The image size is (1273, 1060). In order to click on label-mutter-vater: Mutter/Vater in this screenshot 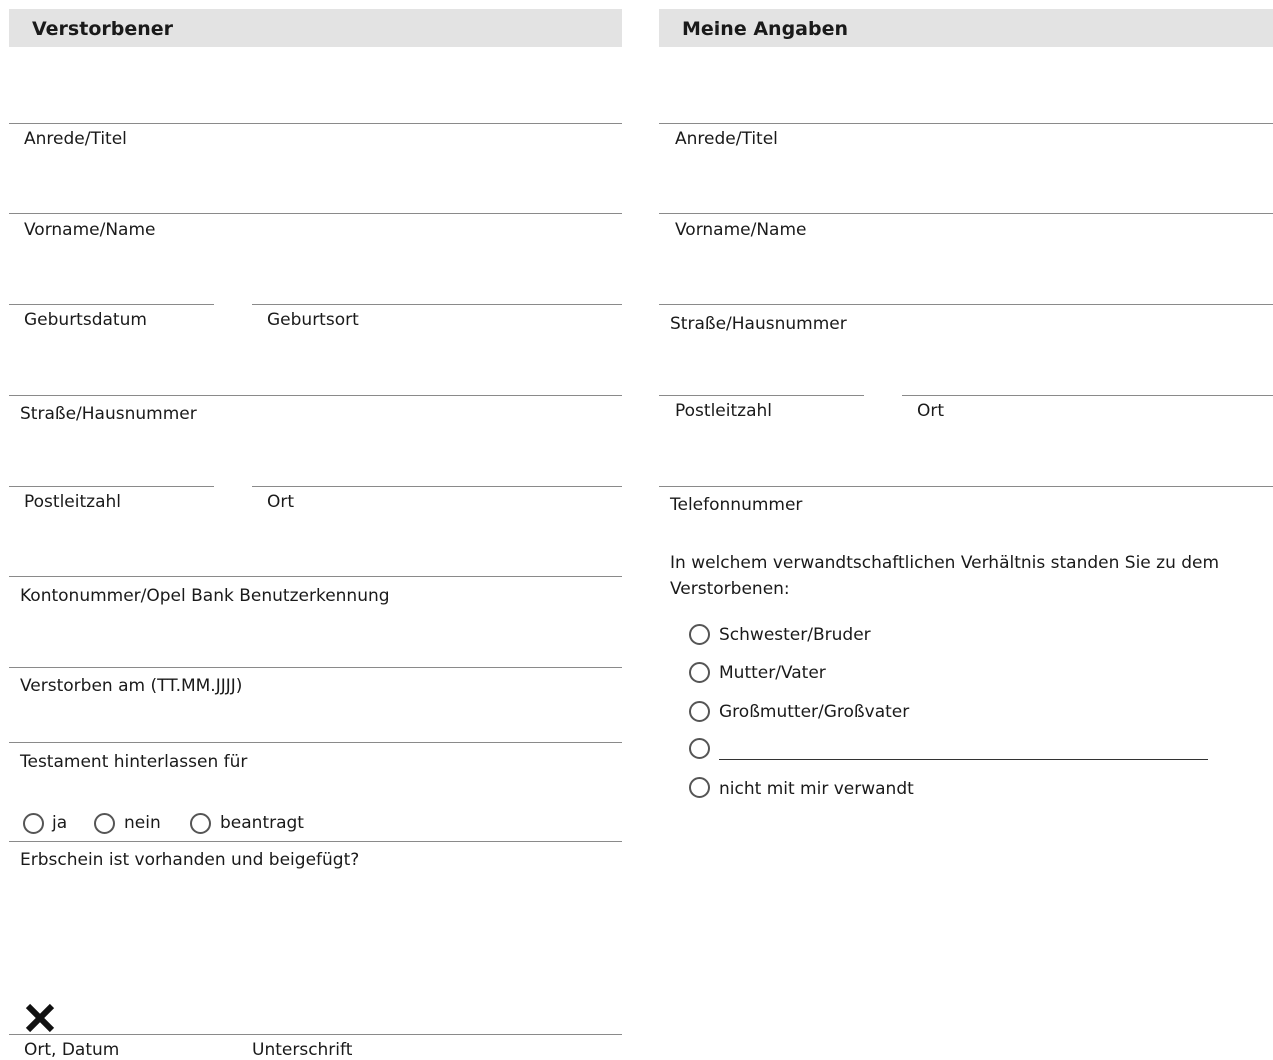, I will do `click(772, 673)`.